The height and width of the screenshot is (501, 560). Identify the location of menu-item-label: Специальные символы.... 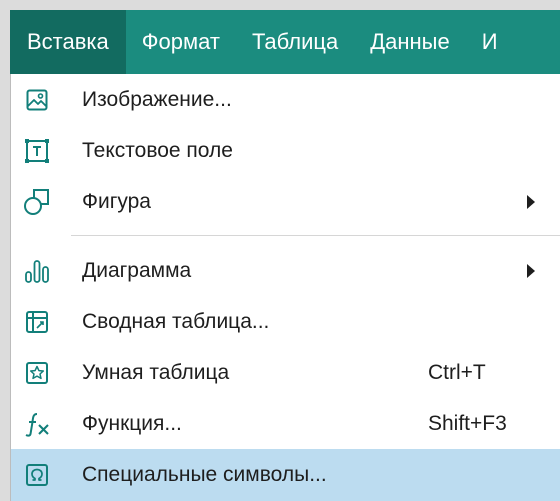
(204, 474).